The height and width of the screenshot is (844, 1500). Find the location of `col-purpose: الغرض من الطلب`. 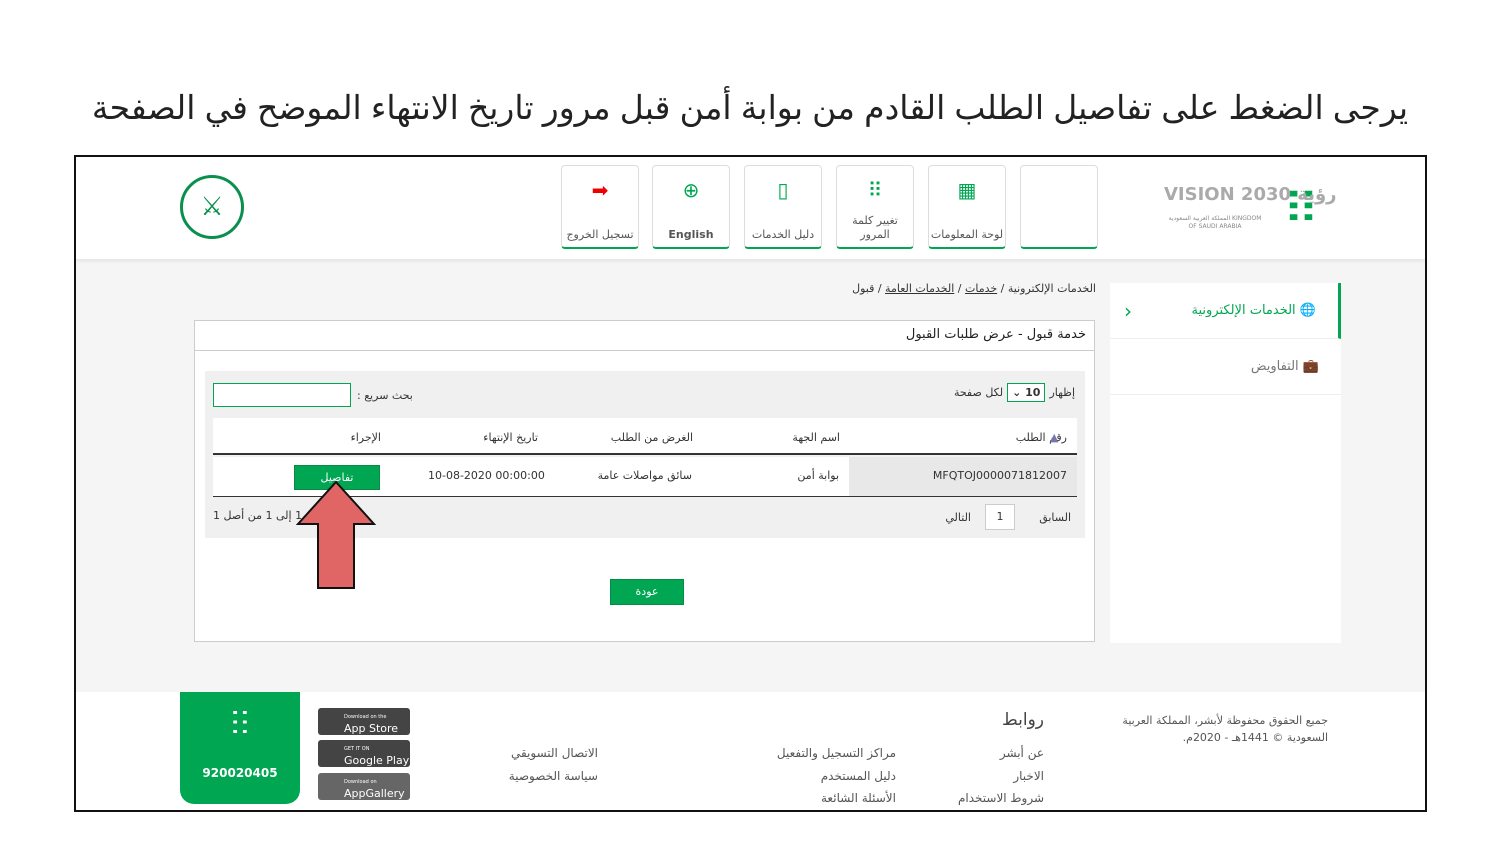

col-purpose: الغرض من الطلب is located at coordinates (652, 438).